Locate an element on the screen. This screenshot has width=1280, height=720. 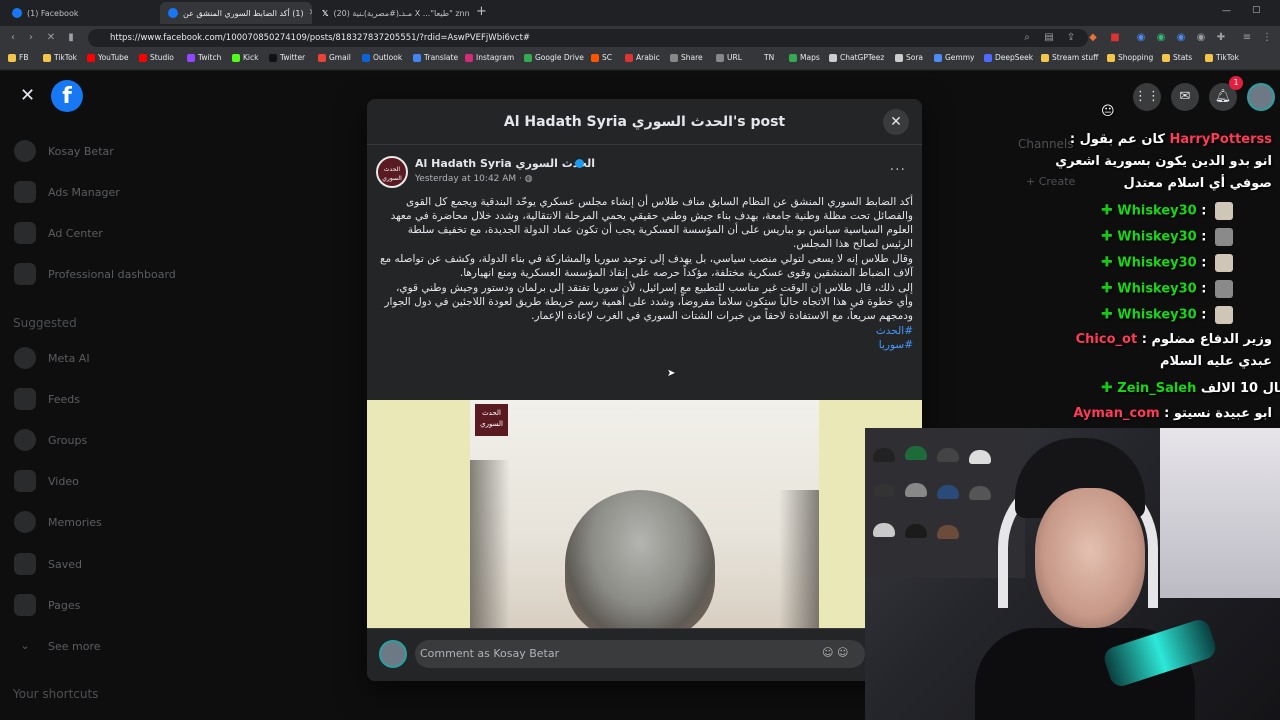
sidebar-section-heading: Suggested is located at coordinates (45, 323).